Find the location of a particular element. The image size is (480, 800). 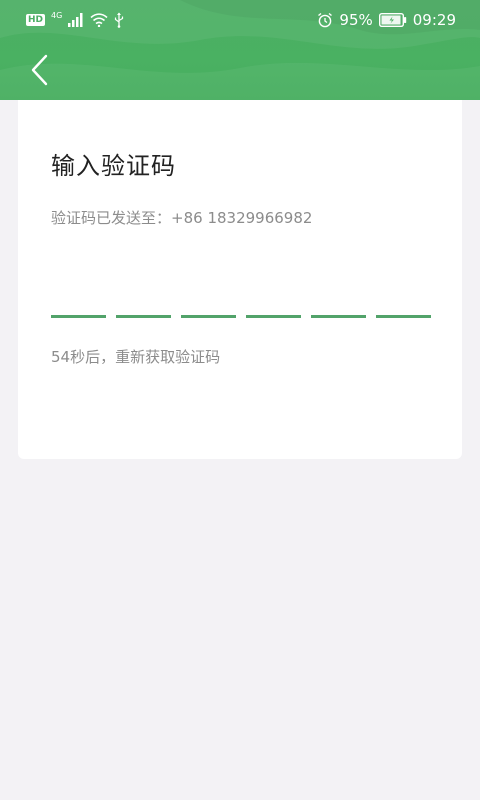

phone-number: +86 18329966982 is located at coordinates (242, 218).